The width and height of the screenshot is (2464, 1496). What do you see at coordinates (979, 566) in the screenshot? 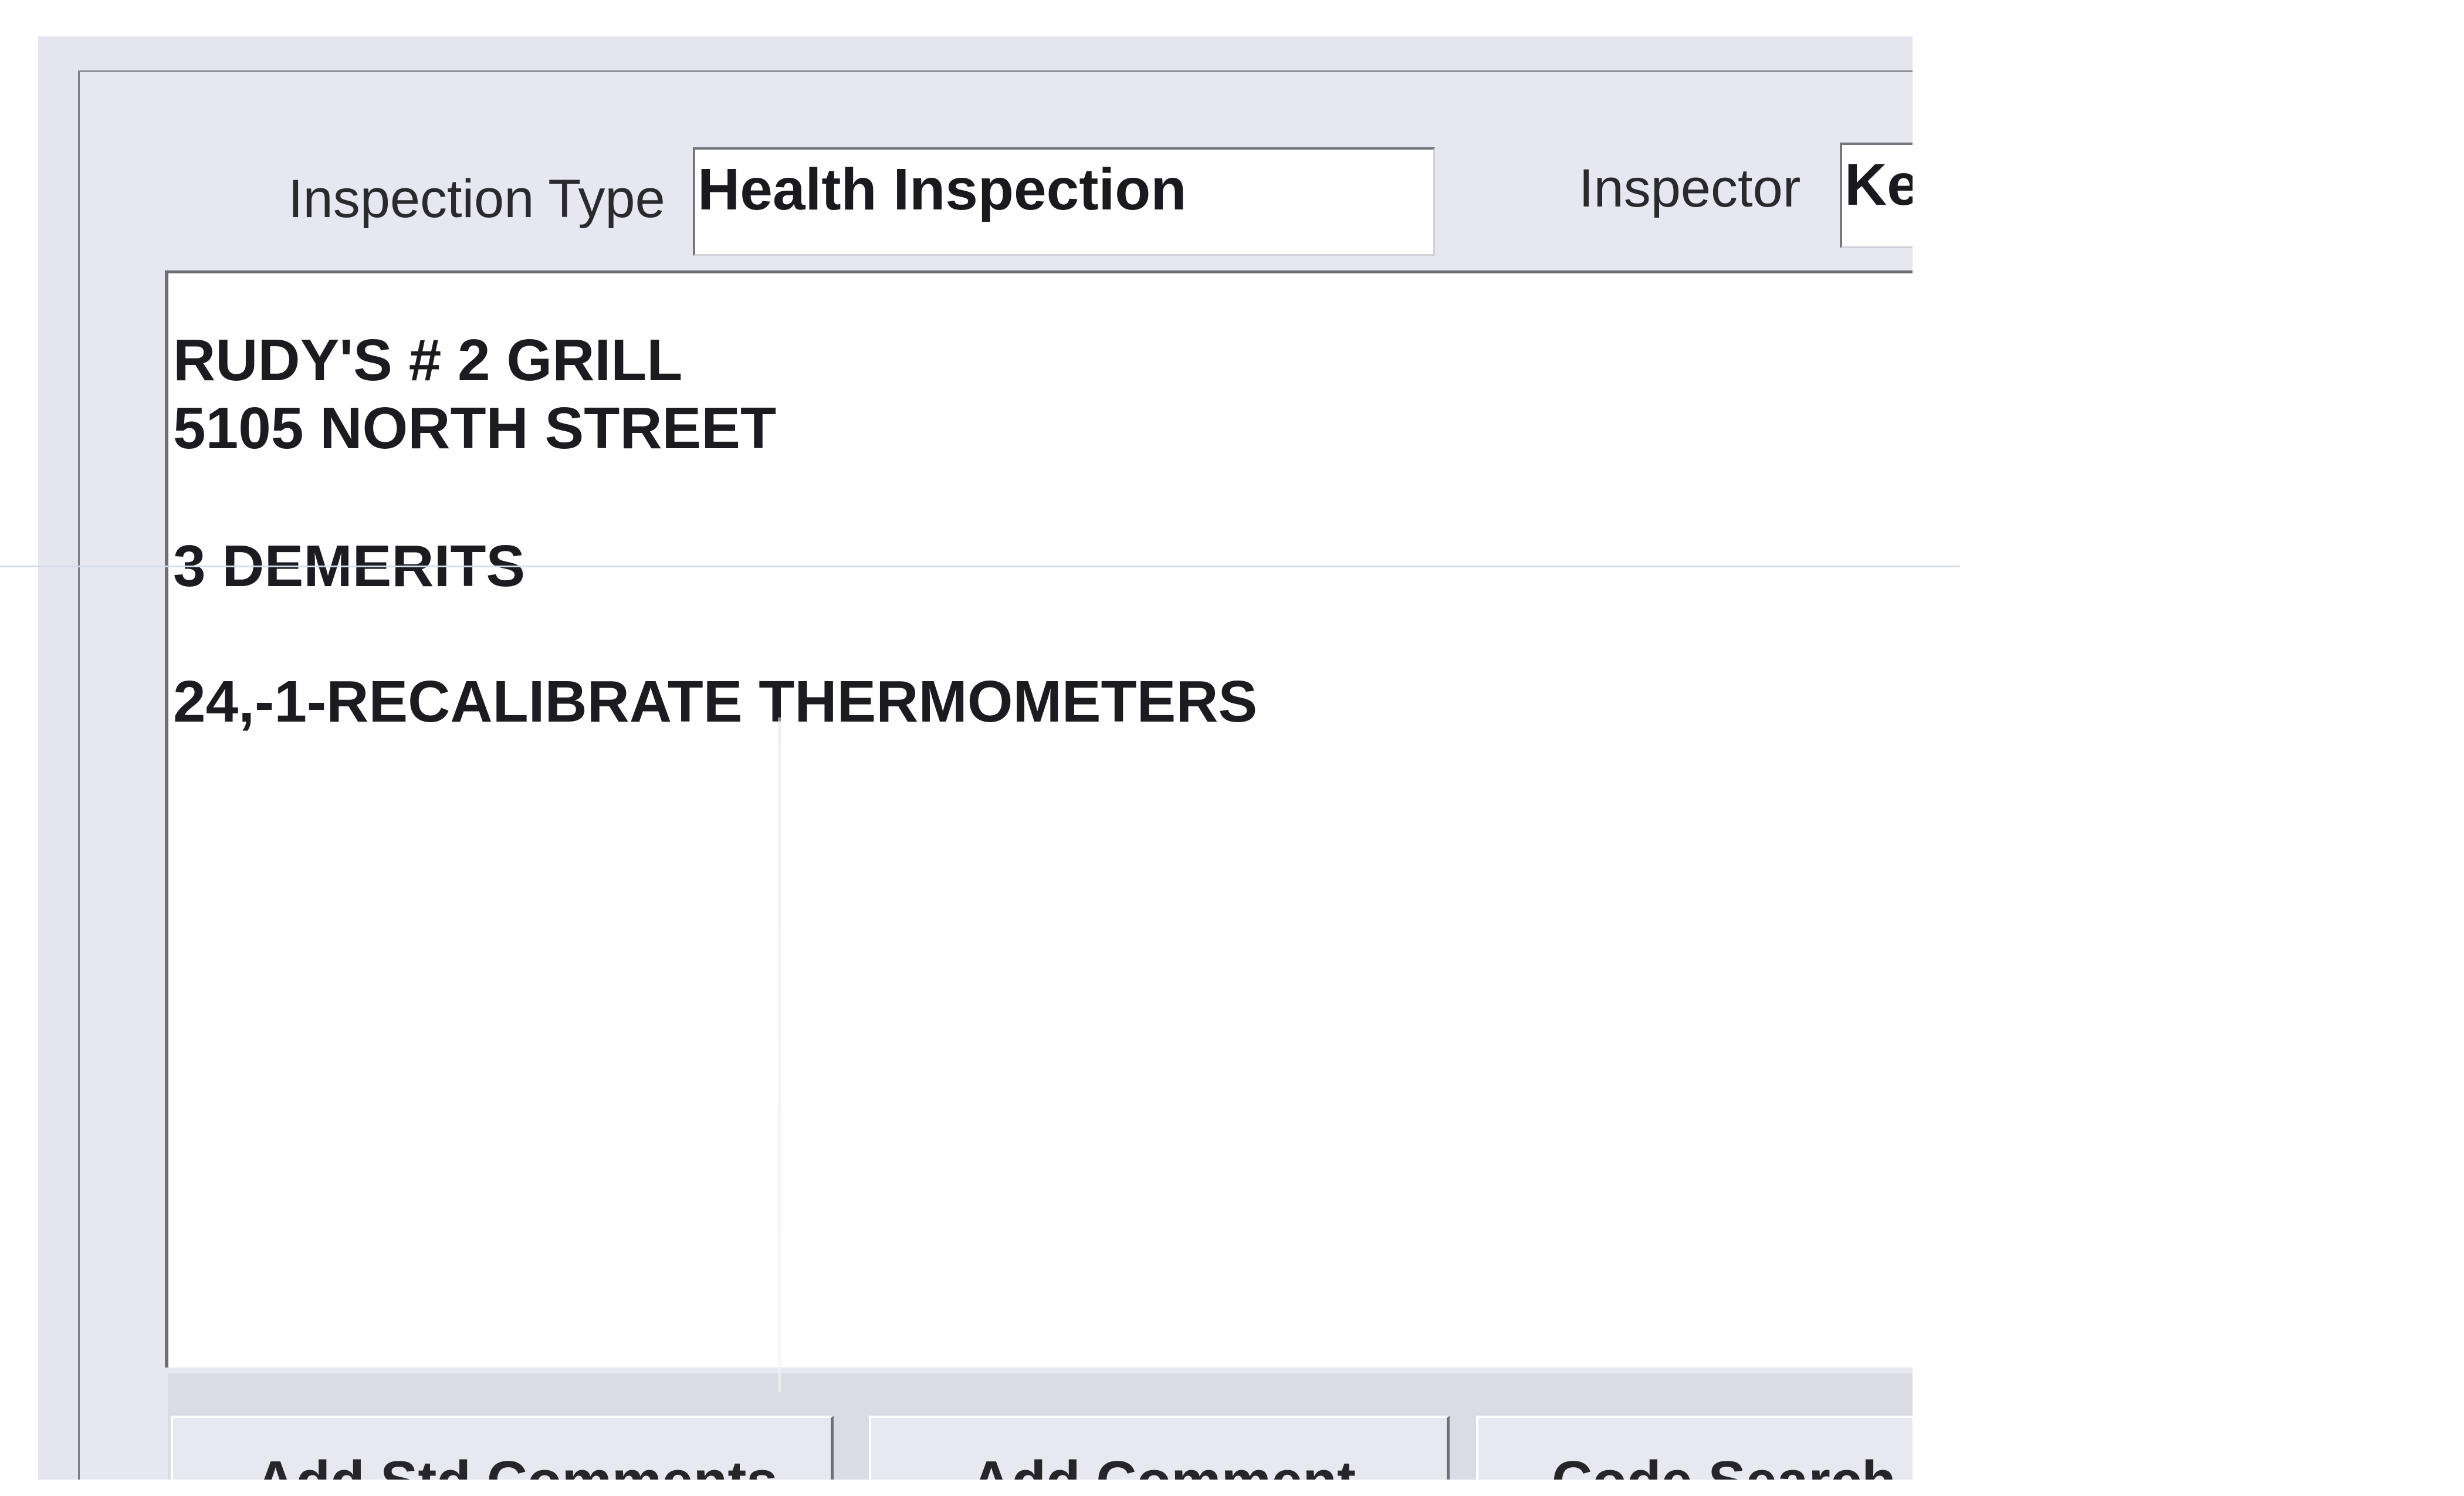
I see `scan-line` at bounding box center [979, 566].